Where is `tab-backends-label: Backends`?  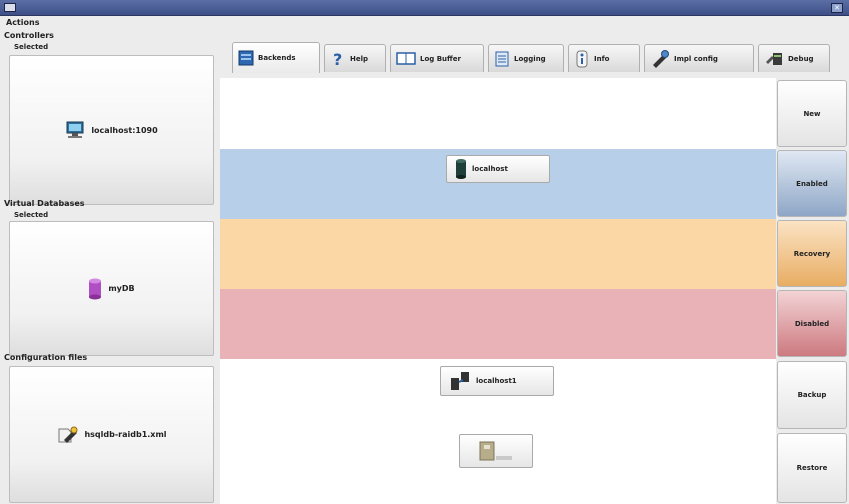
tab-backends-label: Backends is located at coordinates (277, 58).